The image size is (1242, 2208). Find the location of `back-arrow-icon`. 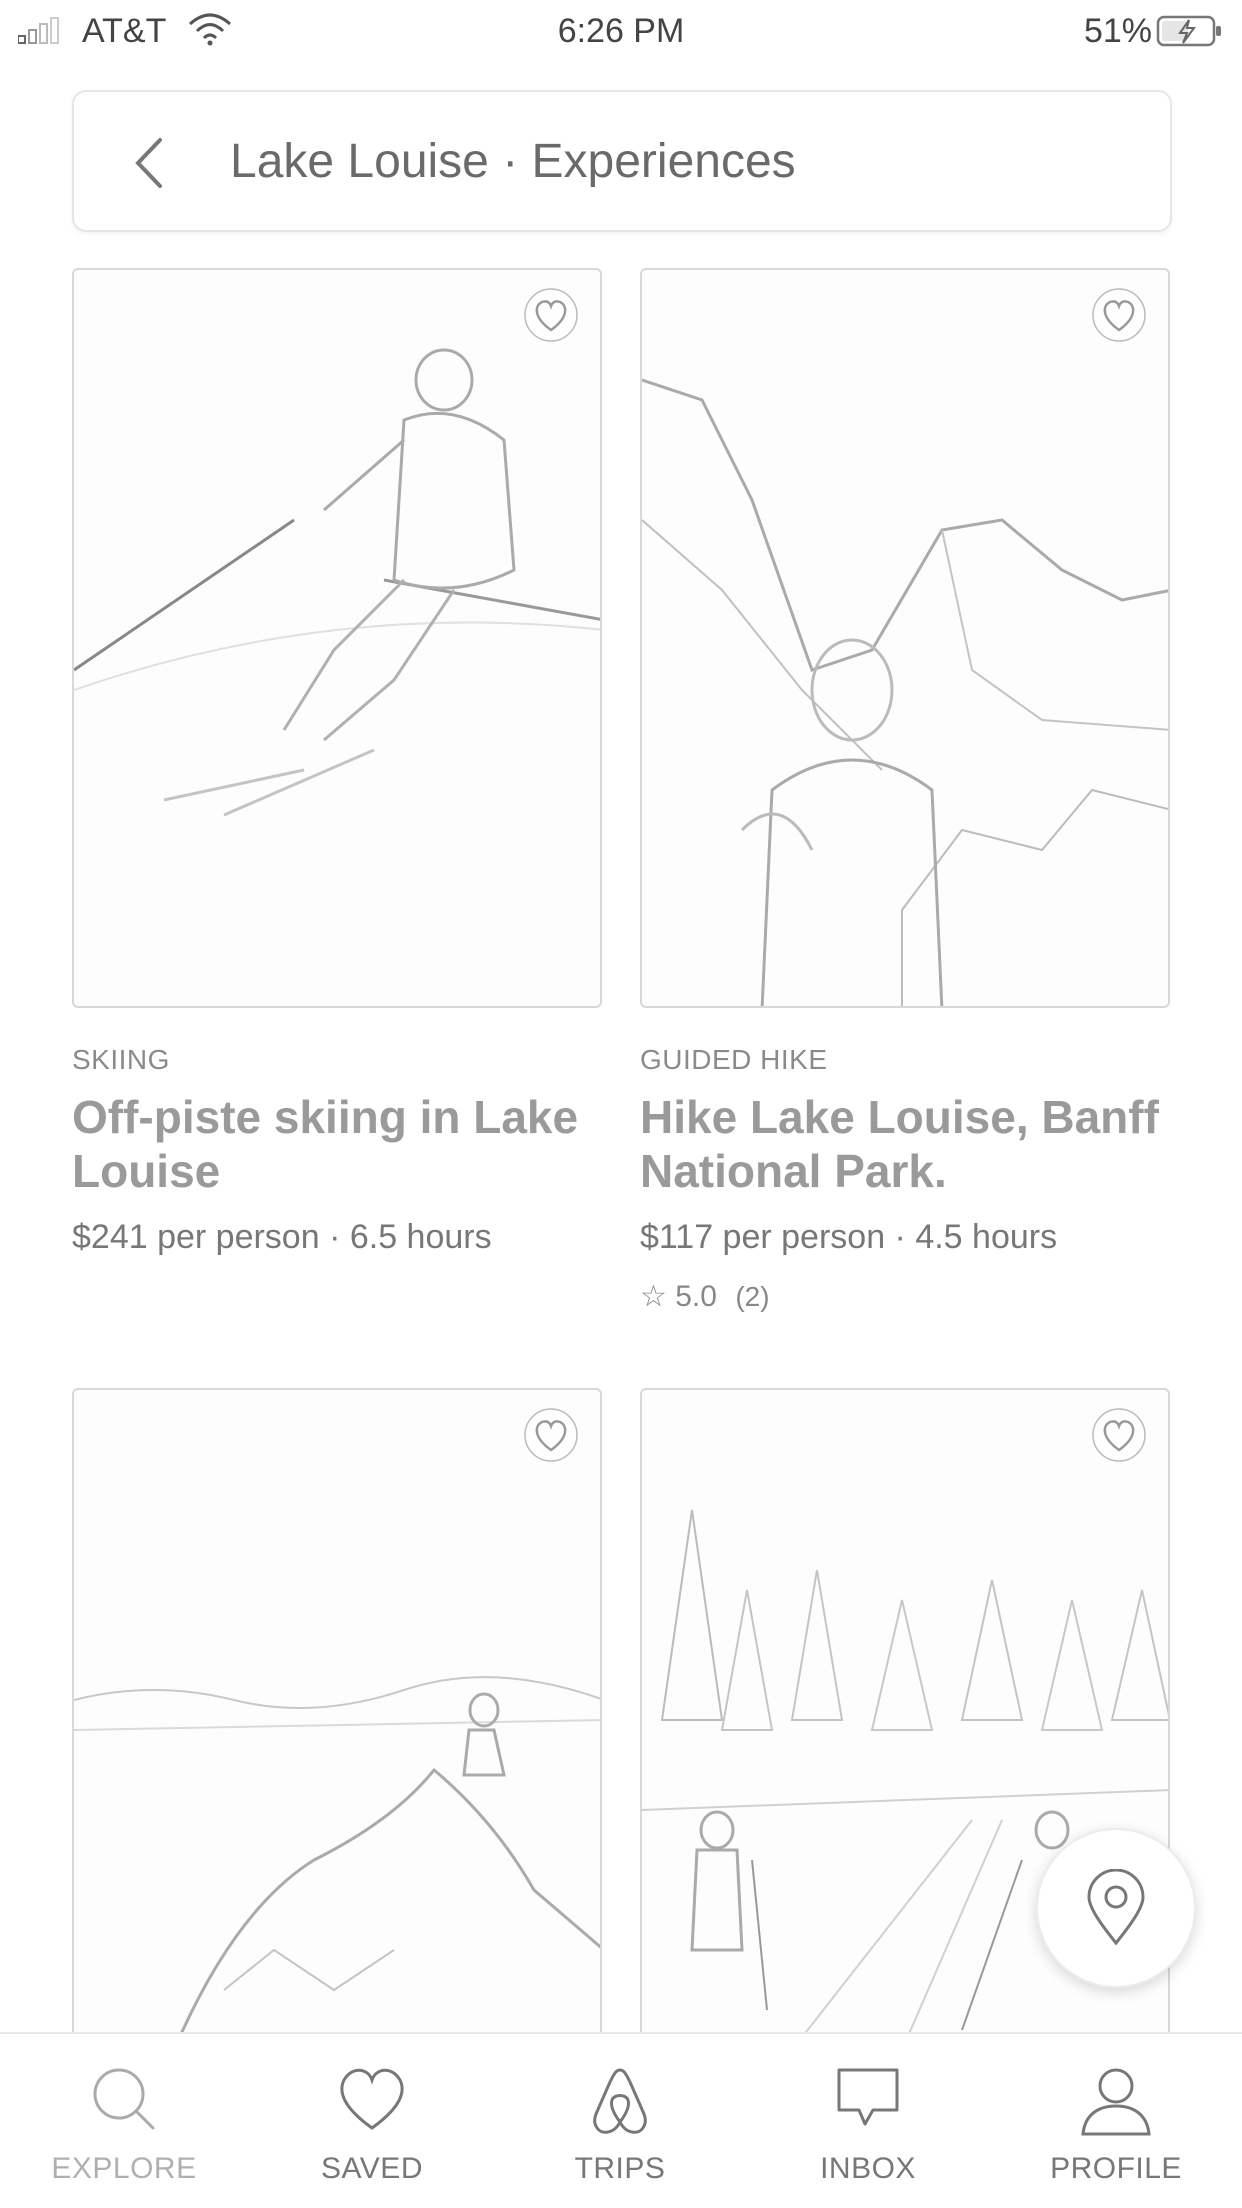

back-arrow-icon is located at coordinates (149, 163).